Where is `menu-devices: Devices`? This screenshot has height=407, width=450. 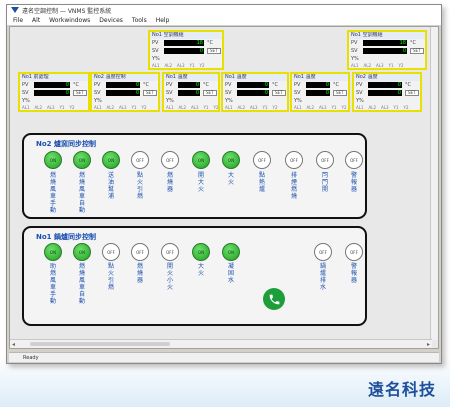
menu-devices: Devices is located at coordinates (111, 20).